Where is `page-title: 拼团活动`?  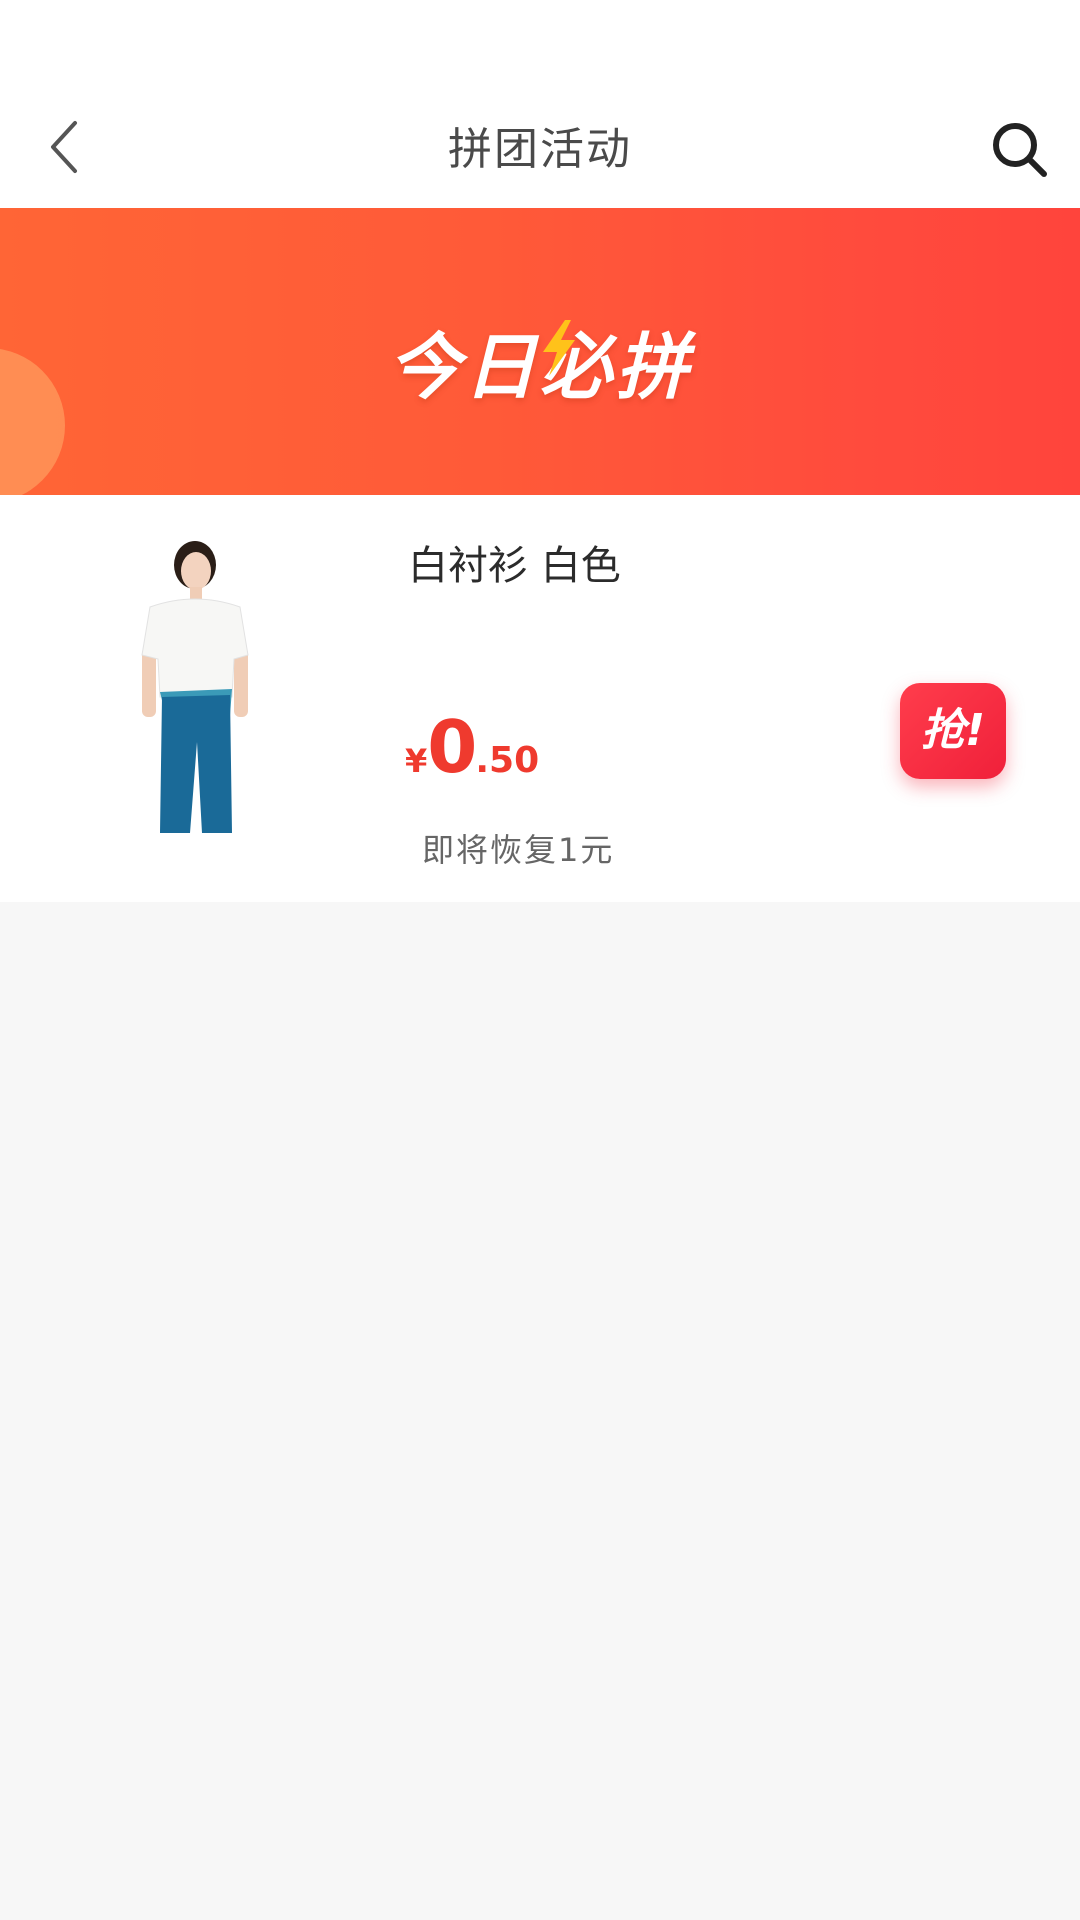 page-title: 拼团活动 is located at coordinates (540, 149).